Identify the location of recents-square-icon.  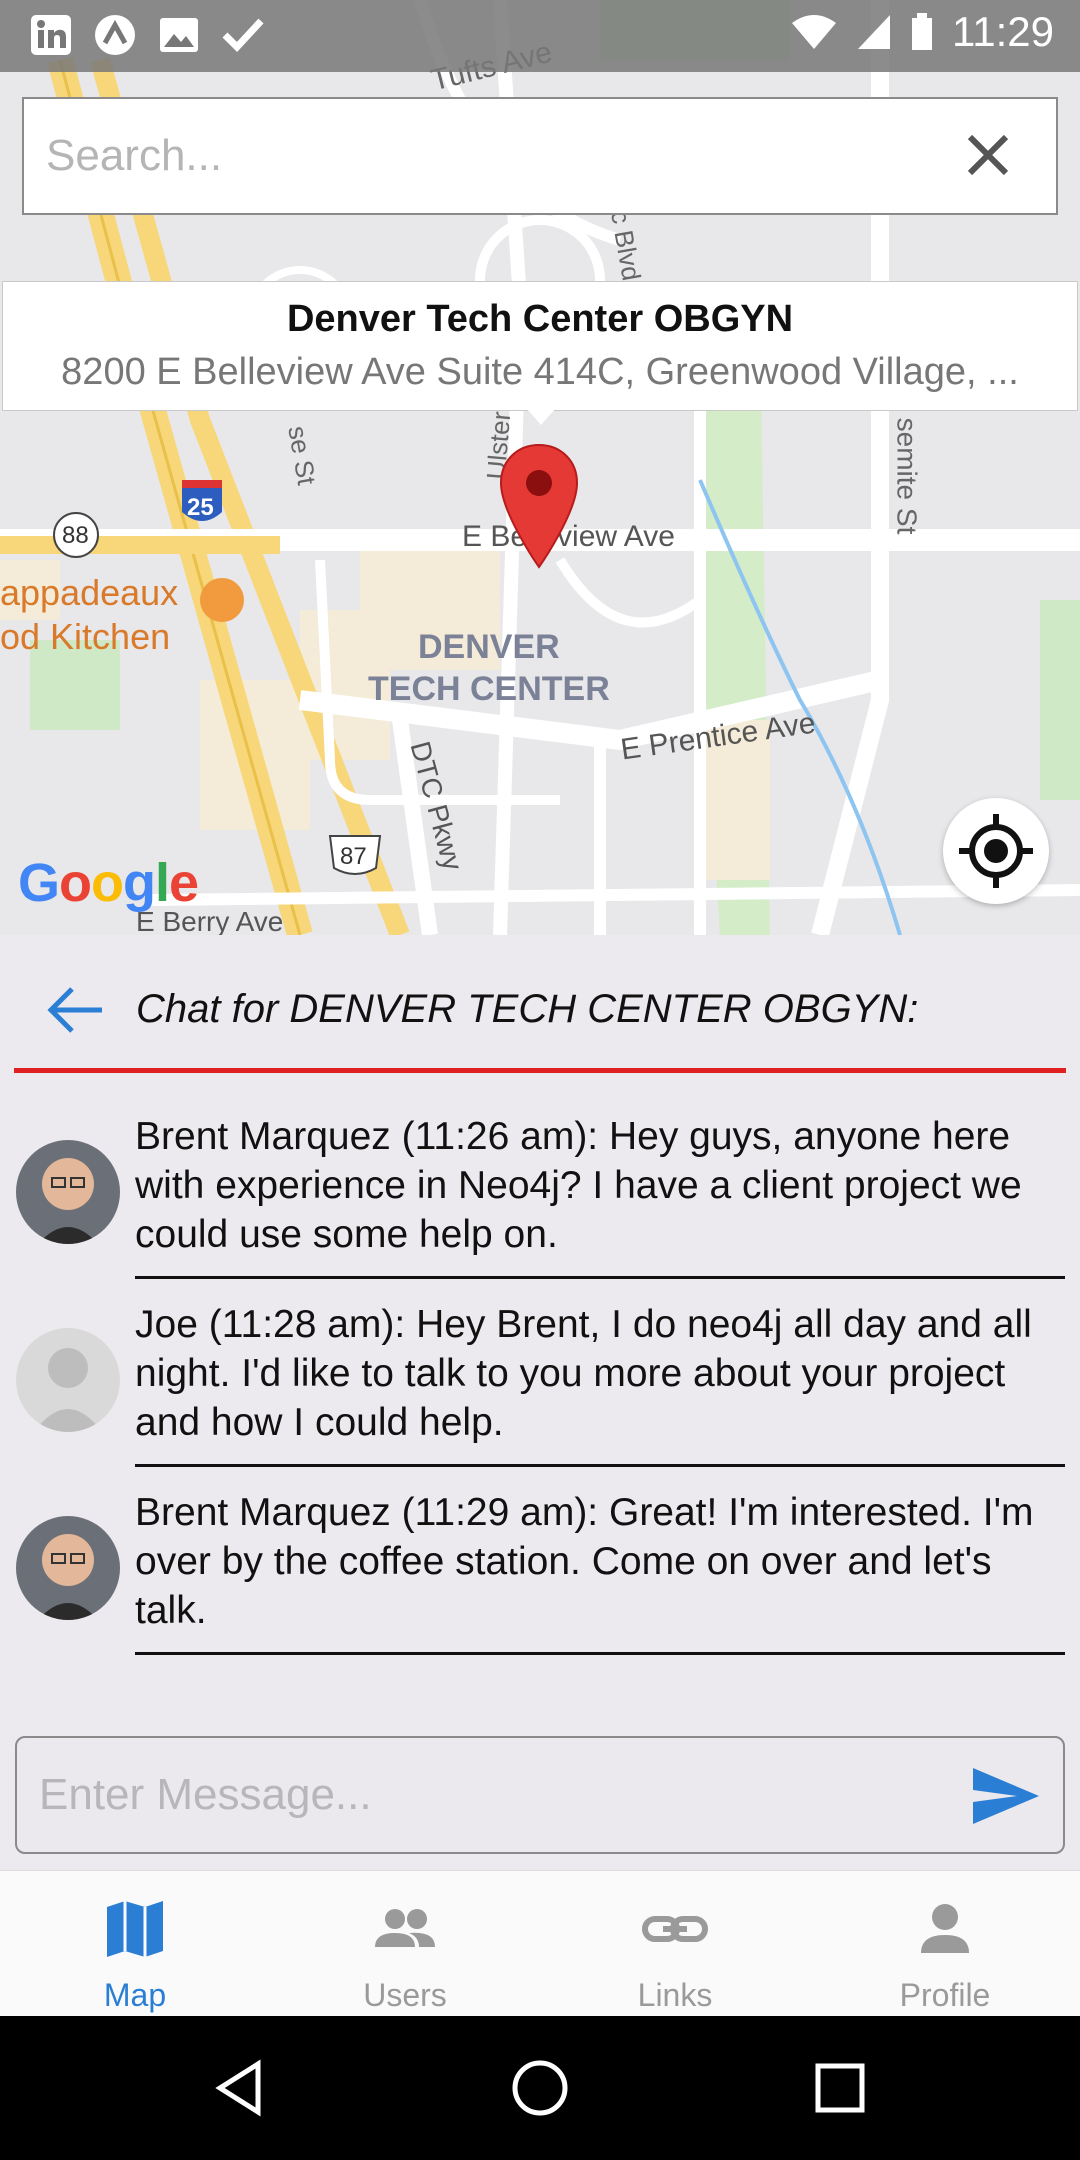
(840, 2088).